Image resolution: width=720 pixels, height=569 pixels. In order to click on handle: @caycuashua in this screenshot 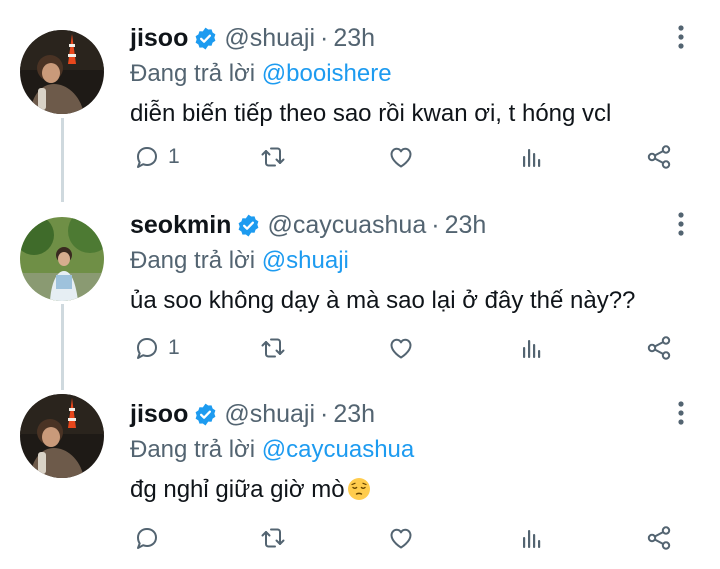, I will do `click(346, 225)`.